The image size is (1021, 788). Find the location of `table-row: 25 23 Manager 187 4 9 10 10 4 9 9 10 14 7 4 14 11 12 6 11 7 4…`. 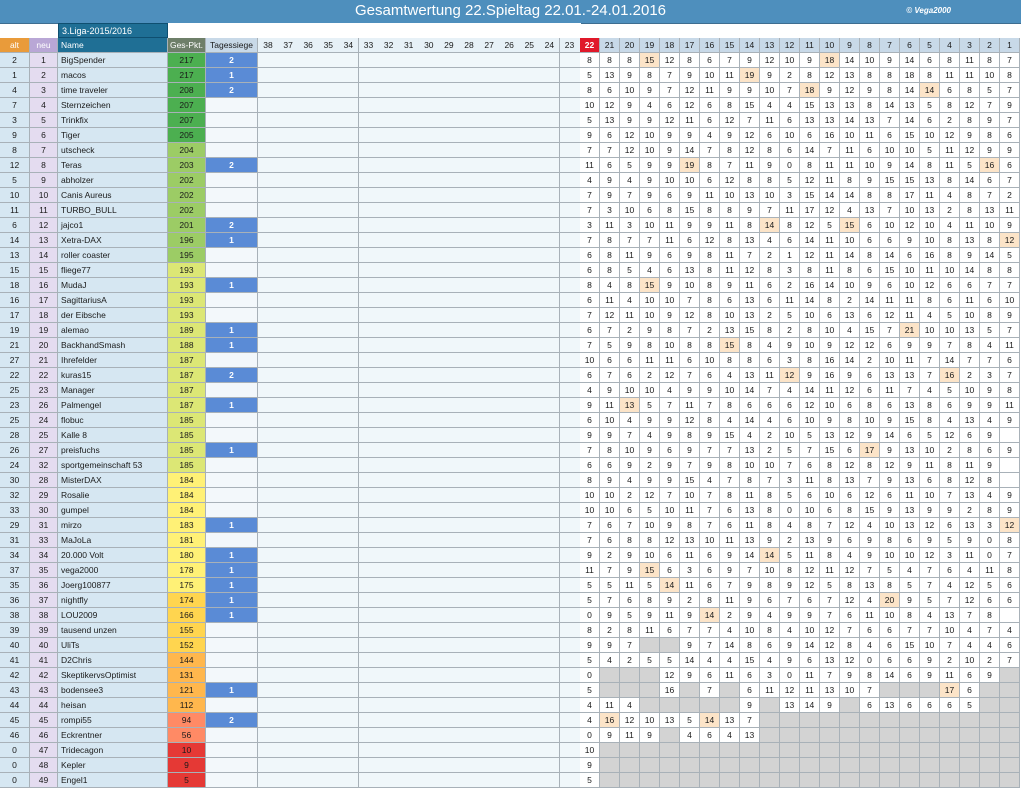

table-row: 25 23 Manager 187 4 9 10 10 4 9 9 10 14 7 4 14 11 12 6 11 7 4… is located at coordinates (510, 390).